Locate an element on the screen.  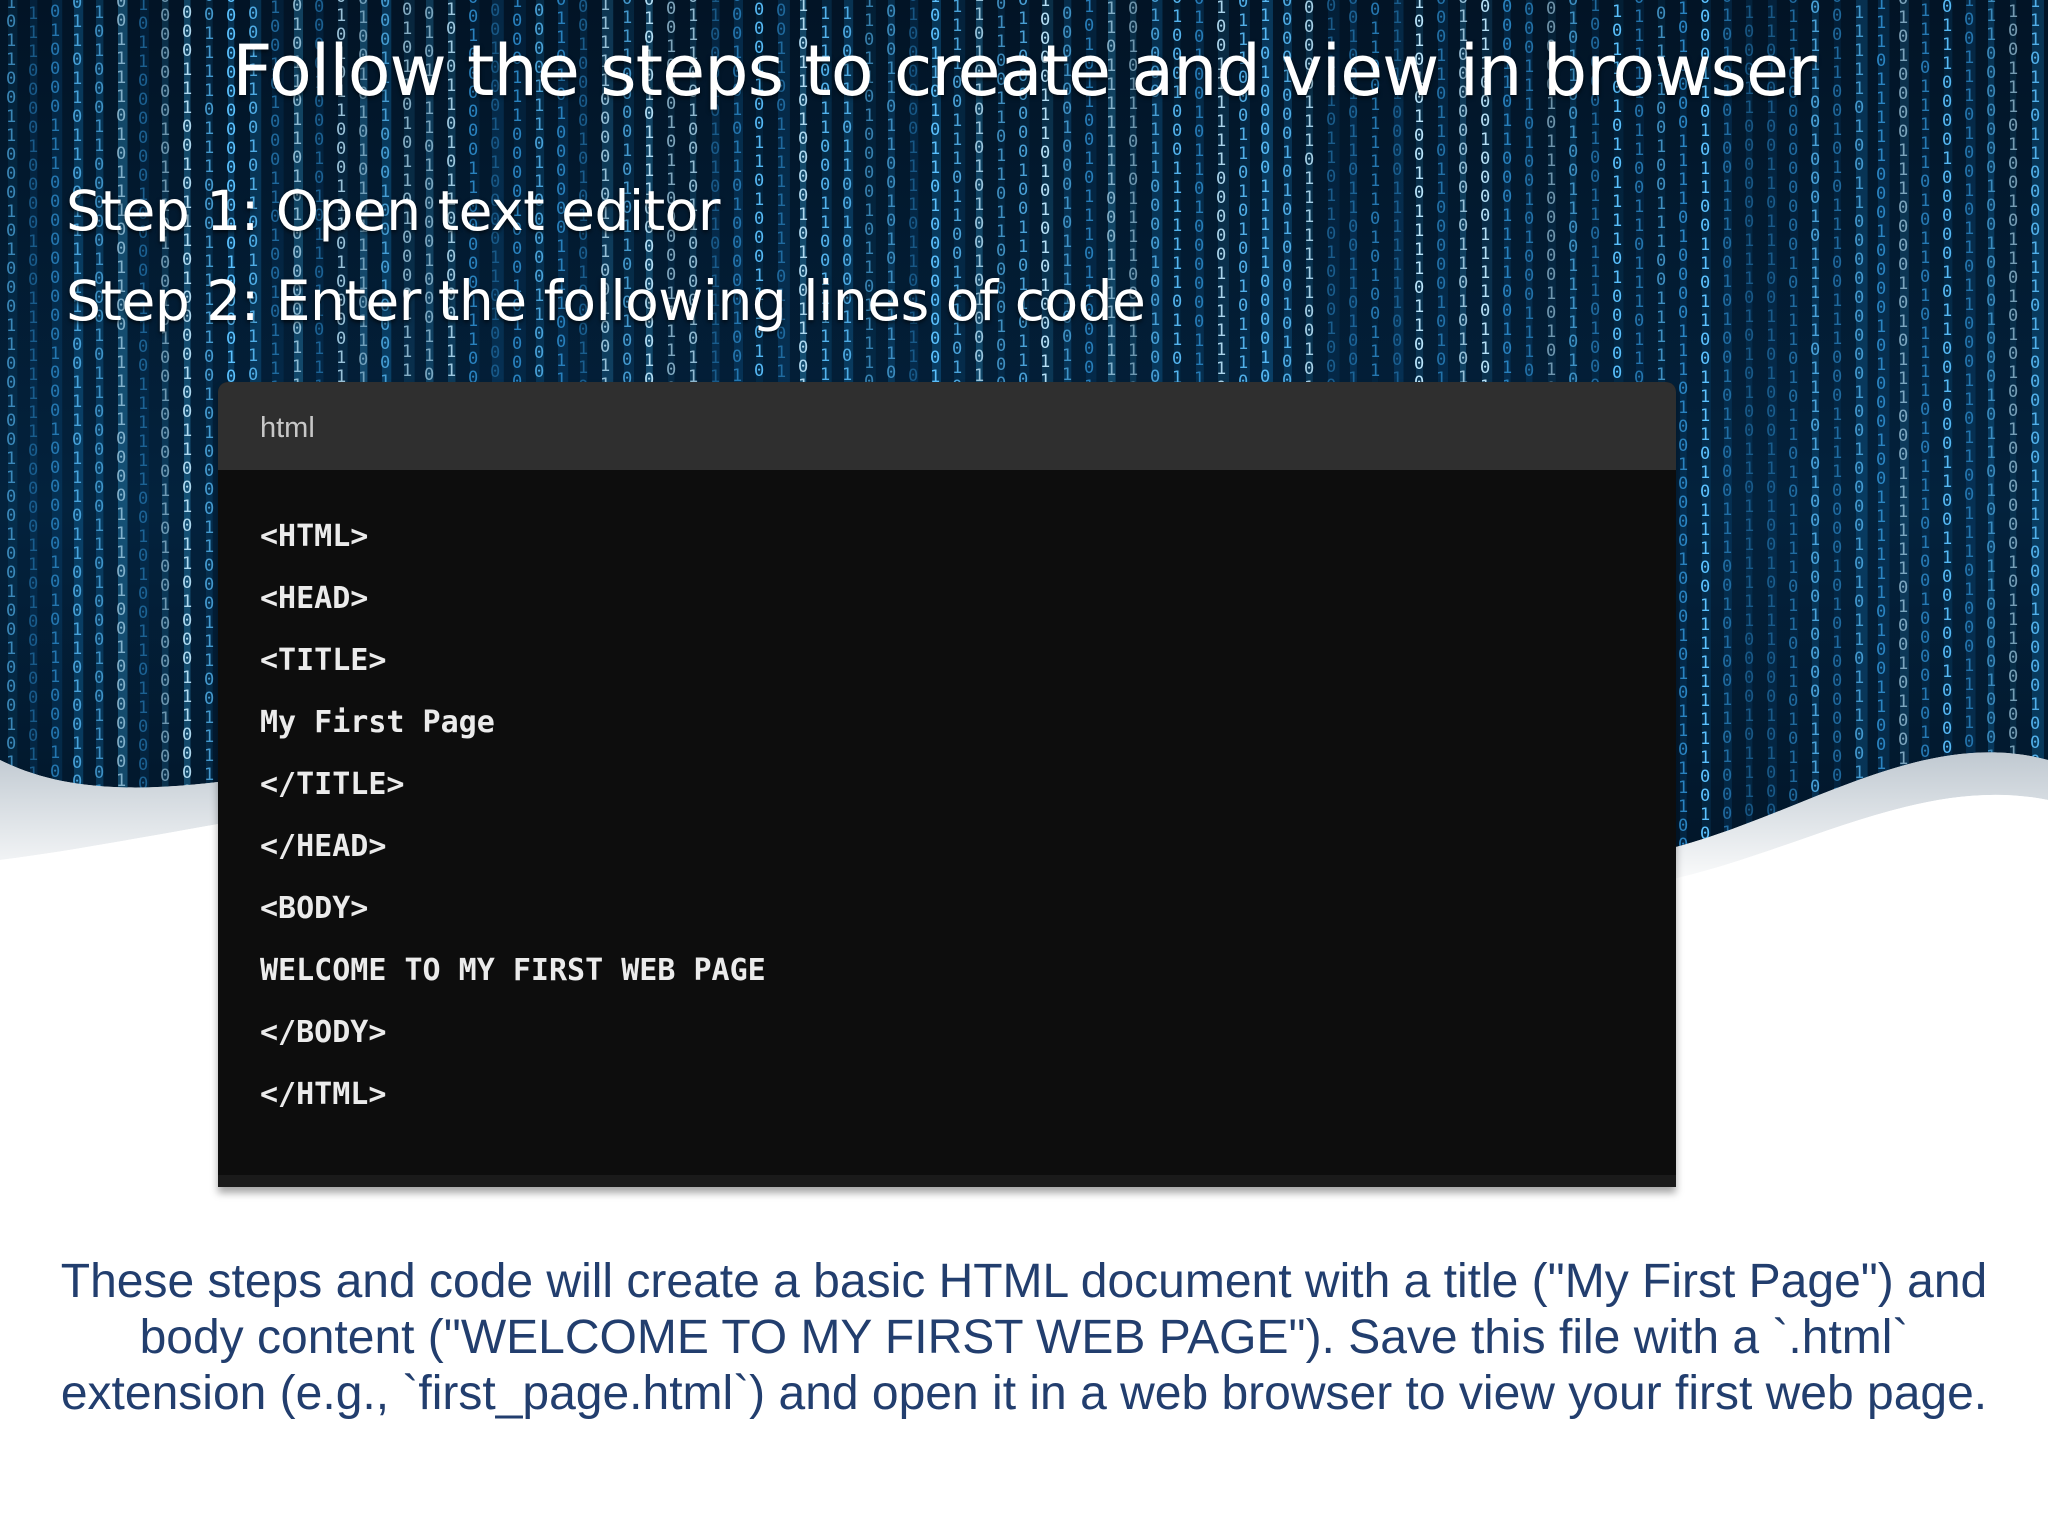
code-block-header: html is located at coordinates (947, 426).